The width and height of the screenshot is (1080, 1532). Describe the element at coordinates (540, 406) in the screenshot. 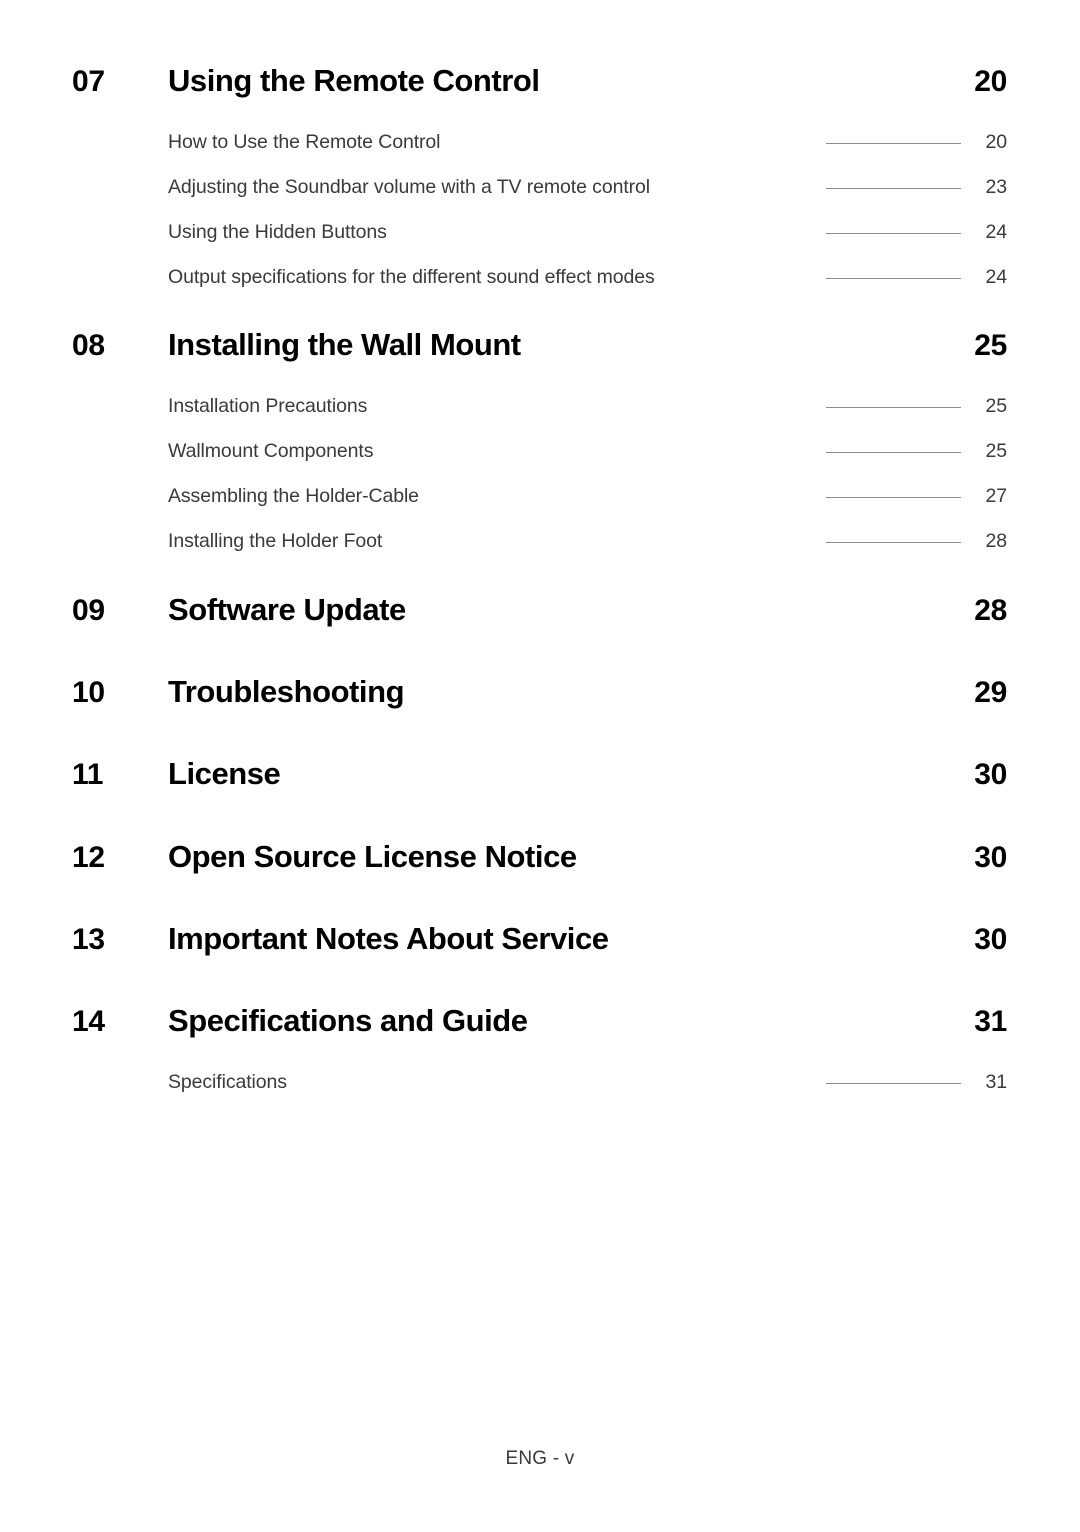

I see `toc-subentry-row: Installation Precautions 25` at that location.